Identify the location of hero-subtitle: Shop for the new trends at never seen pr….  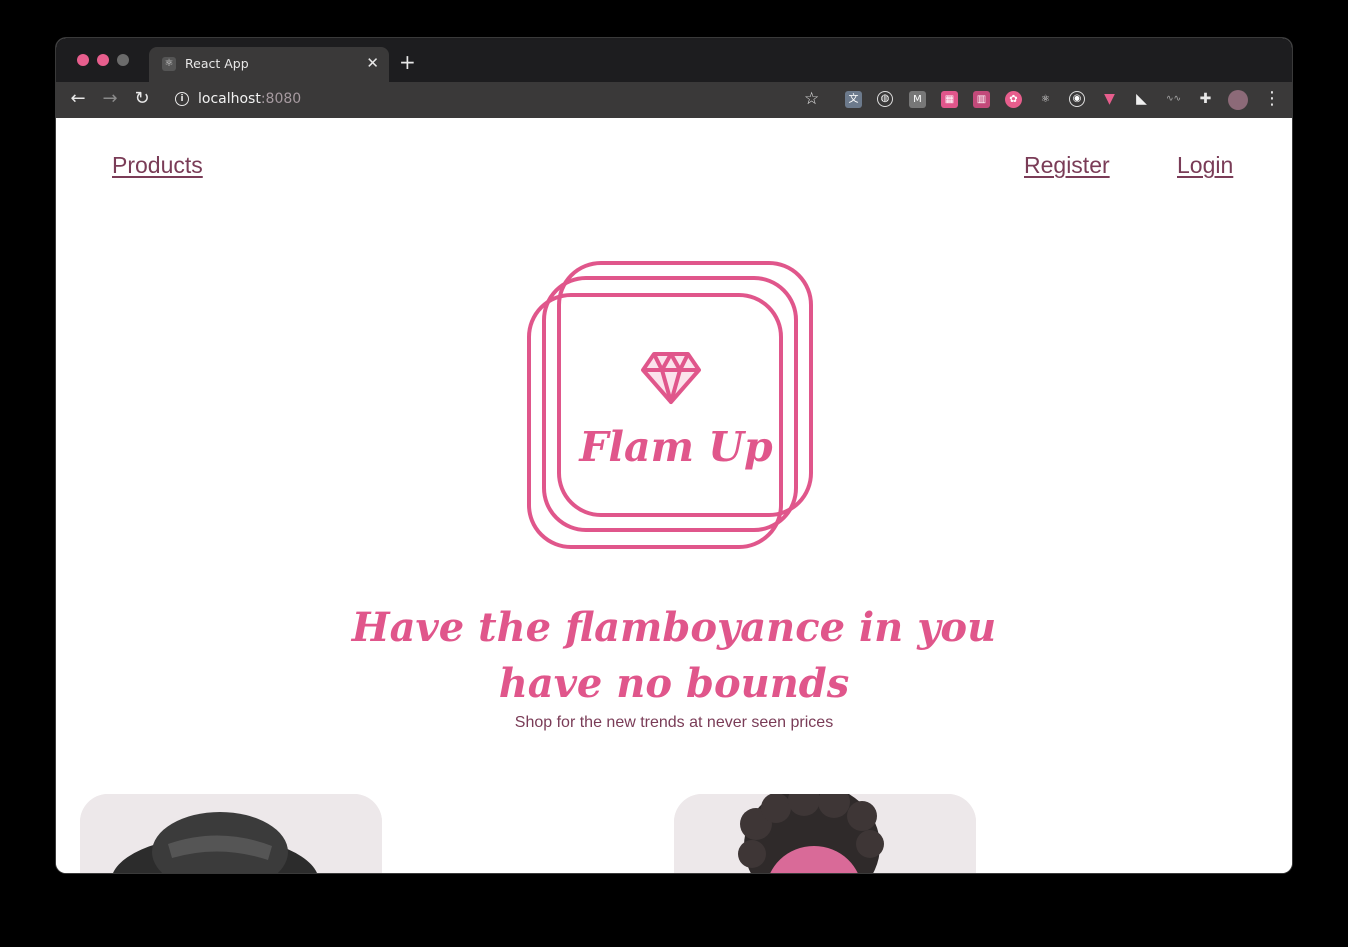
(674, 722).